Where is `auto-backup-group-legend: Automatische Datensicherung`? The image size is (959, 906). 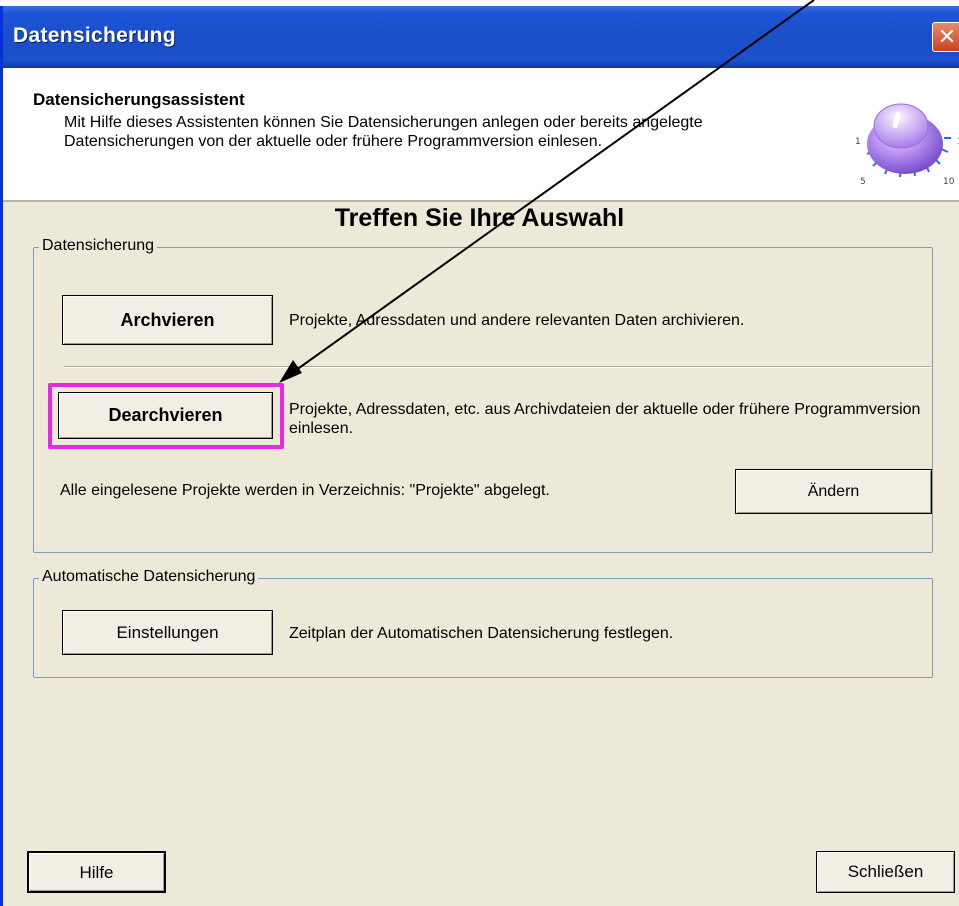 auto-backup-group-legend: Automatische Datensicherung is located at coordinates (149, 577).